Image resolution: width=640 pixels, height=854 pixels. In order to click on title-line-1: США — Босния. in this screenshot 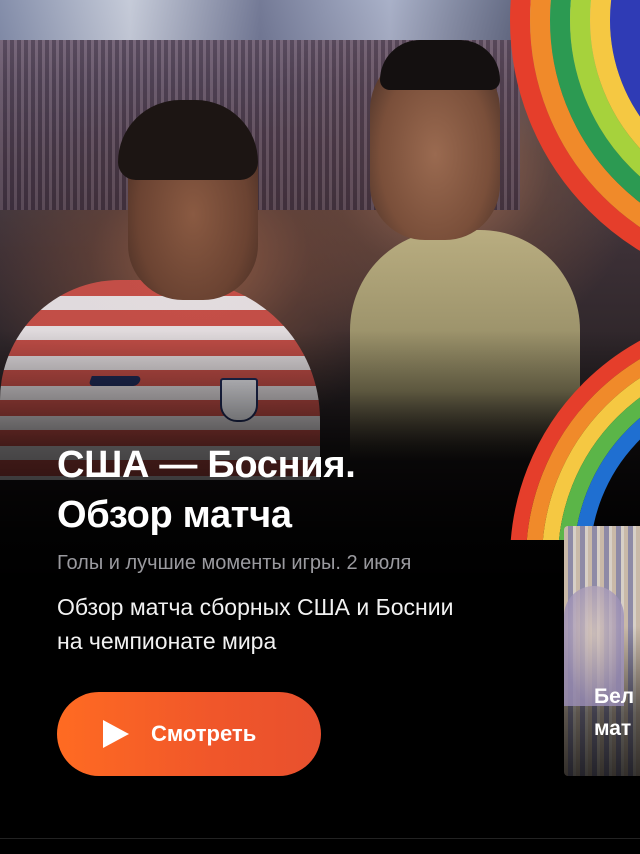, I will do `click(206, 465)`.